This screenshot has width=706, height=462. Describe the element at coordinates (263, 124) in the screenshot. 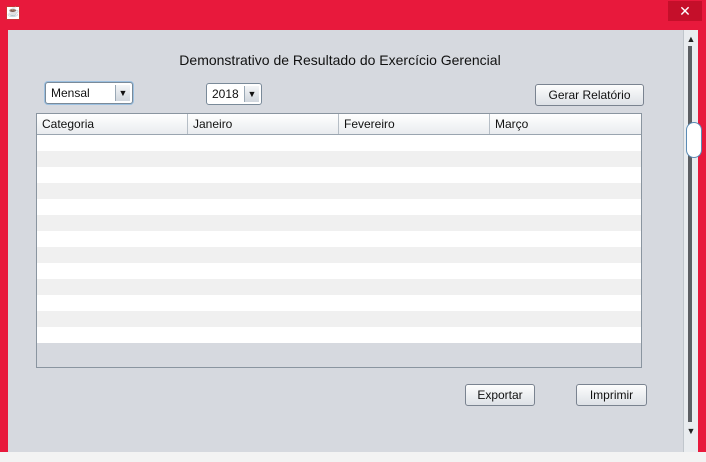

I see `column-header-janeiro: Janeiro` at that location.